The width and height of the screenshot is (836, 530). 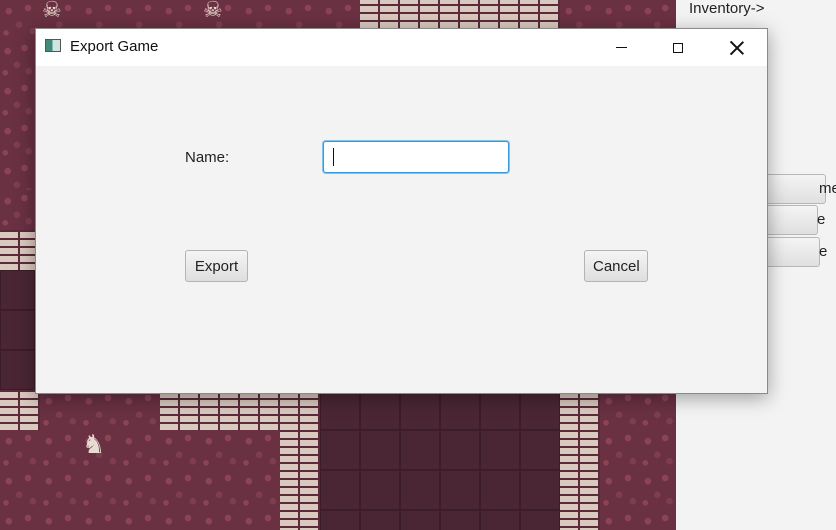 What do you see at coordinates (53, 45) in the screenshot?
I see `app-window-icon` at bounding box center [53, 45].